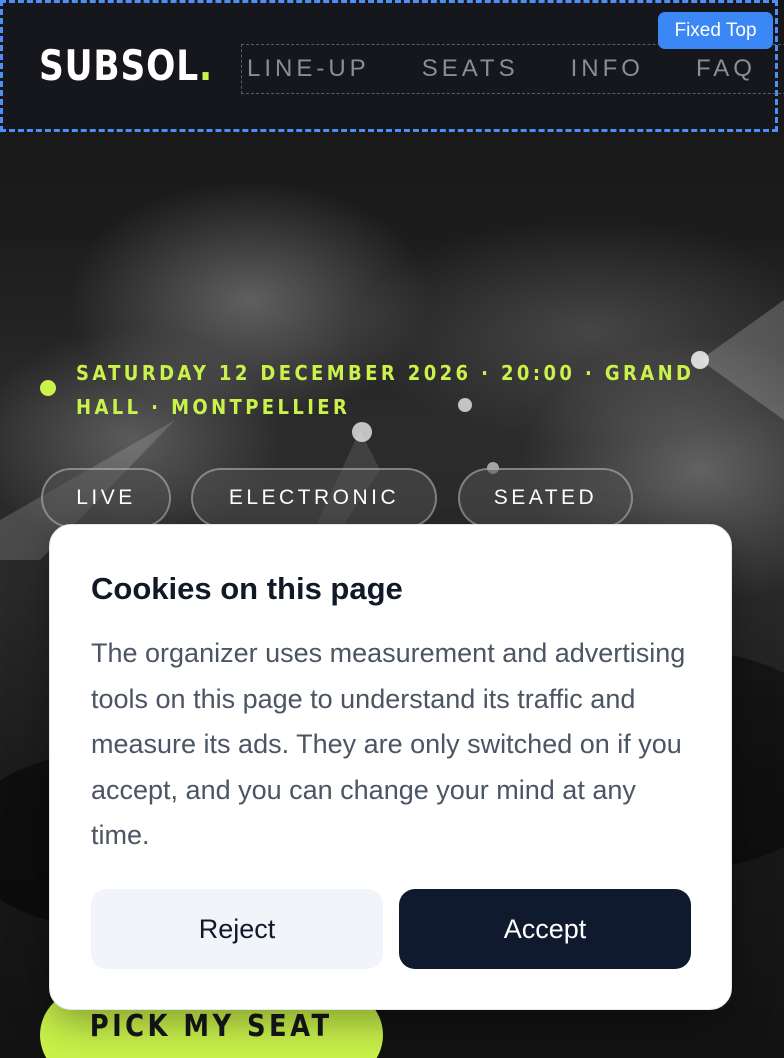 The image size is (784, 1058). I want to click on tag-live: LIVE, so click(106, 498).